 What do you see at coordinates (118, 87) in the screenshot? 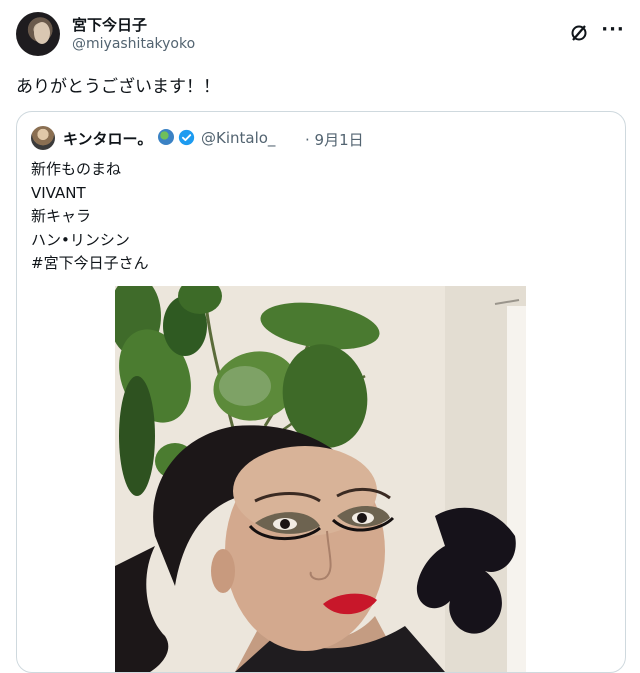
I see `tweet-text: ありがとうございます！！` at bounding box center [118, 87].